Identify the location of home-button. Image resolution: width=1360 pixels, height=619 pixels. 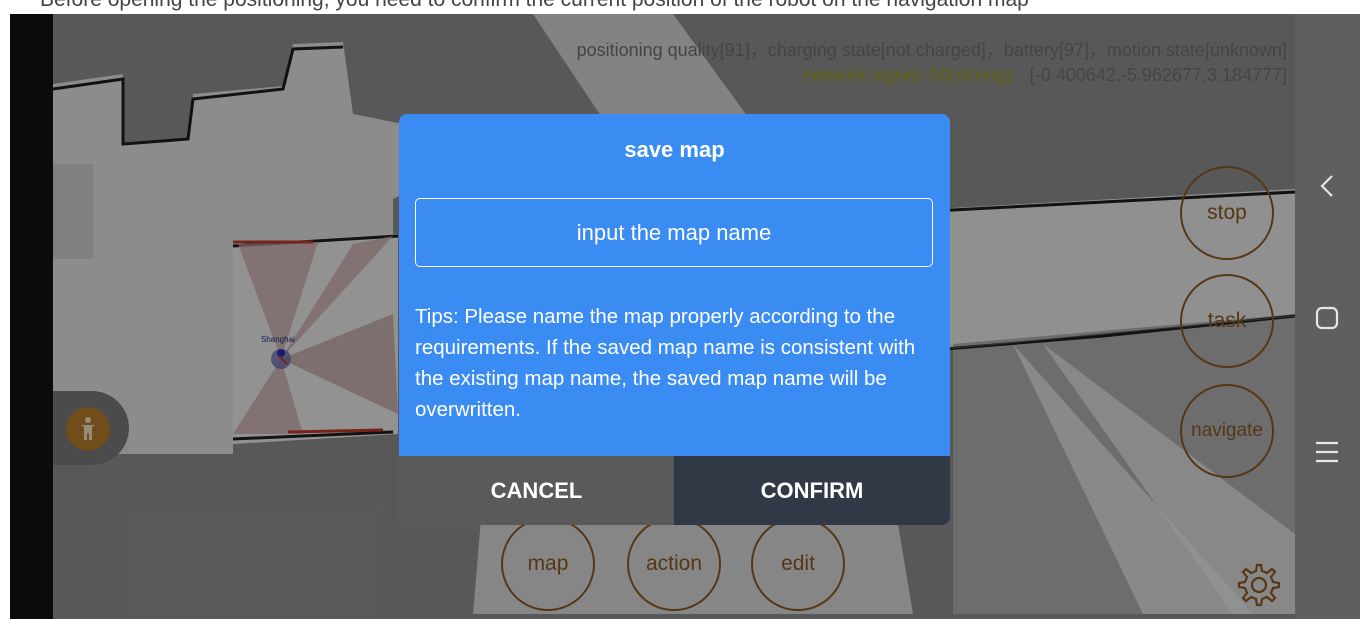
(1327, 318).